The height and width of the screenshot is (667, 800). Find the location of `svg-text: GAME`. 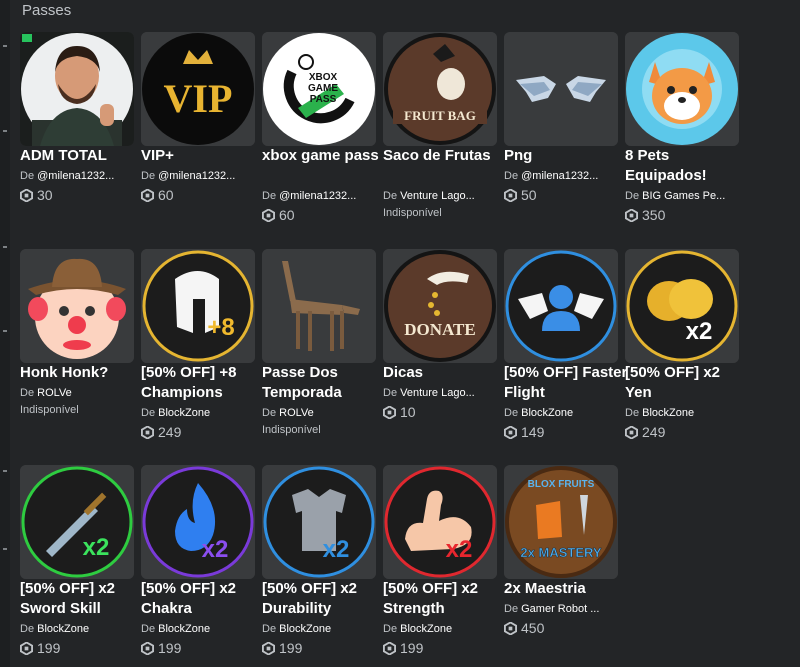

svg-text: GAME is located at coordinates (323, 88).